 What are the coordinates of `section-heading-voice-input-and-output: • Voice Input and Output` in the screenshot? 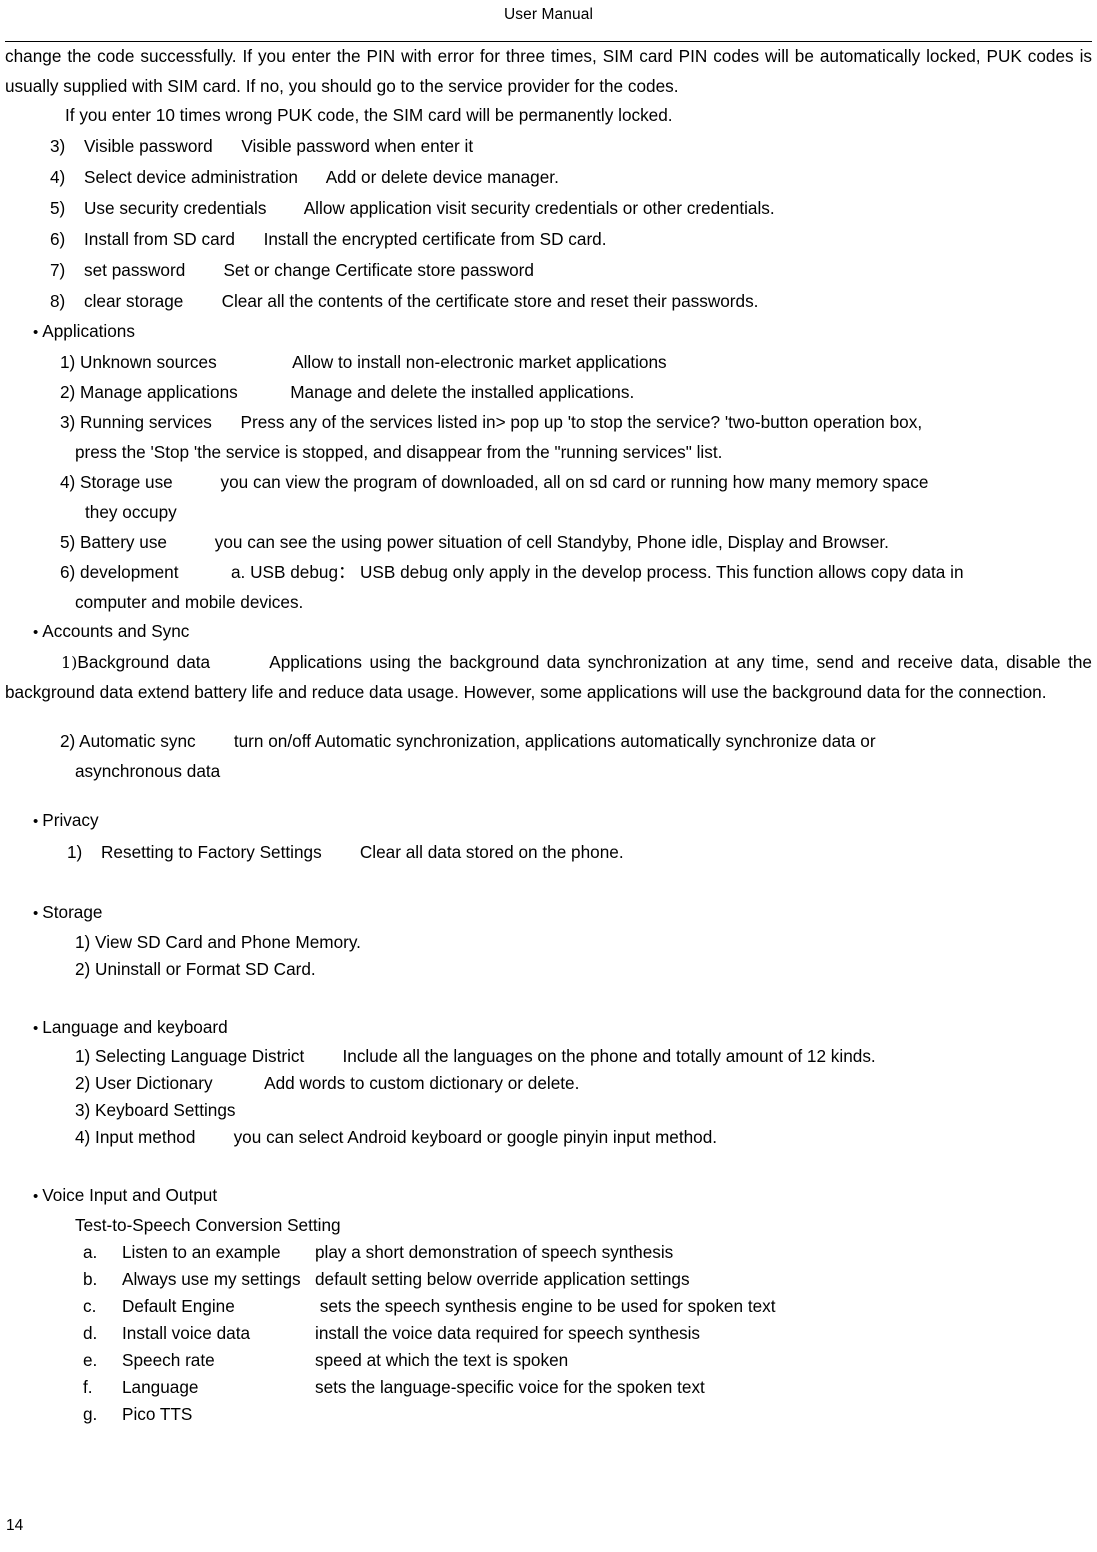 It's located at (548, 1196).